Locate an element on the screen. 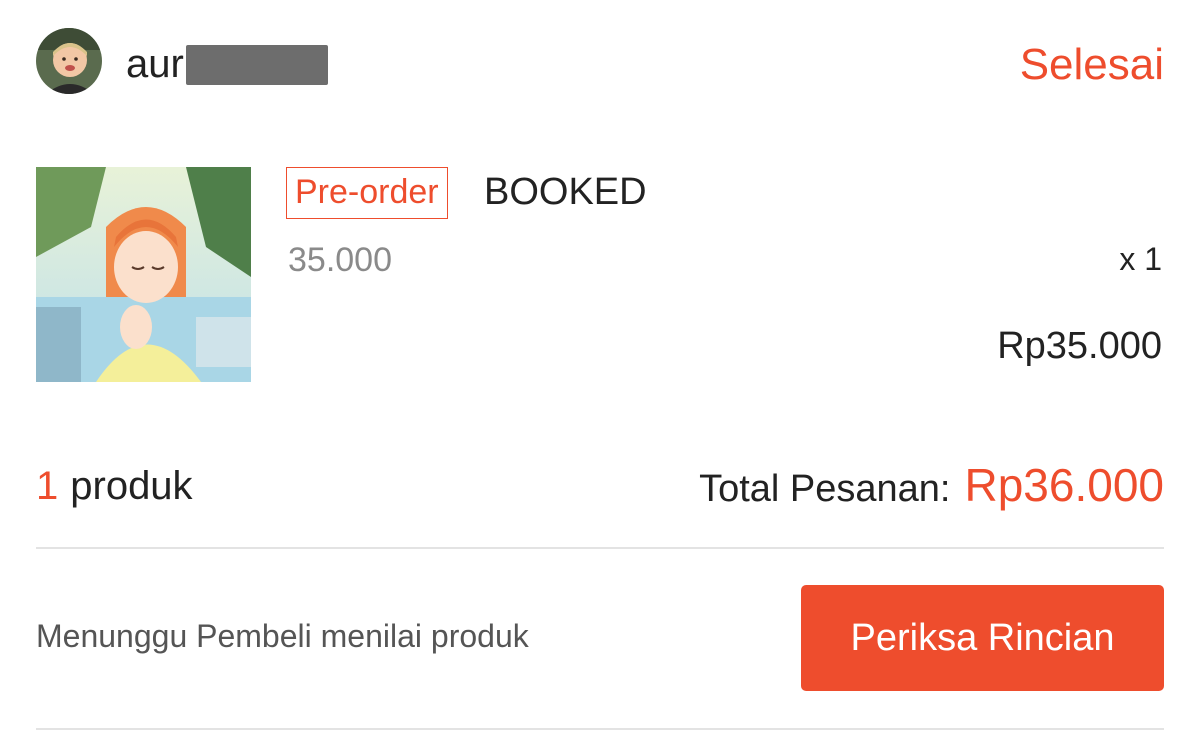 The width and height of the screenshot is (1200, 731). preorder-badge: Pre-order is located at coordinates (367, 193).